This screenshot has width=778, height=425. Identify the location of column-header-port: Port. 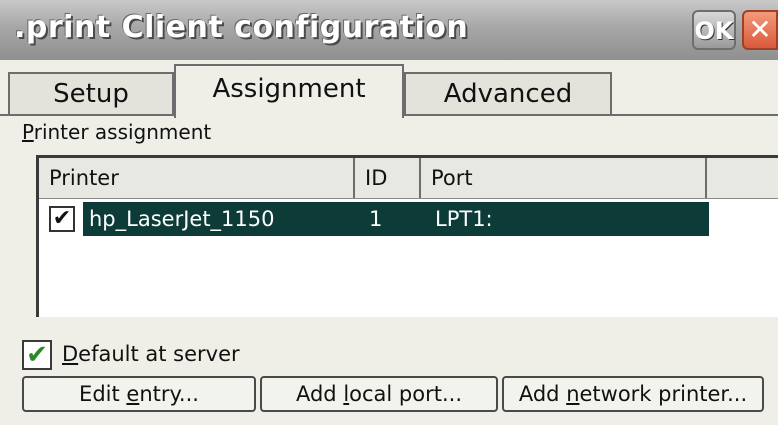
(564, 178).